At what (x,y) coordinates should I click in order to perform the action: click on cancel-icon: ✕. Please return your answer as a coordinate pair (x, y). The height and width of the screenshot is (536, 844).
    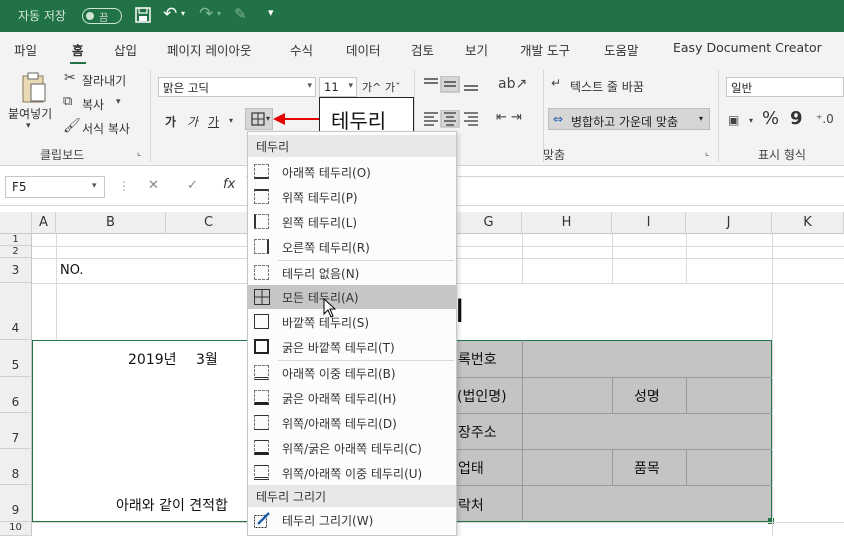
    Looking at the image, I should click on (153, 185).